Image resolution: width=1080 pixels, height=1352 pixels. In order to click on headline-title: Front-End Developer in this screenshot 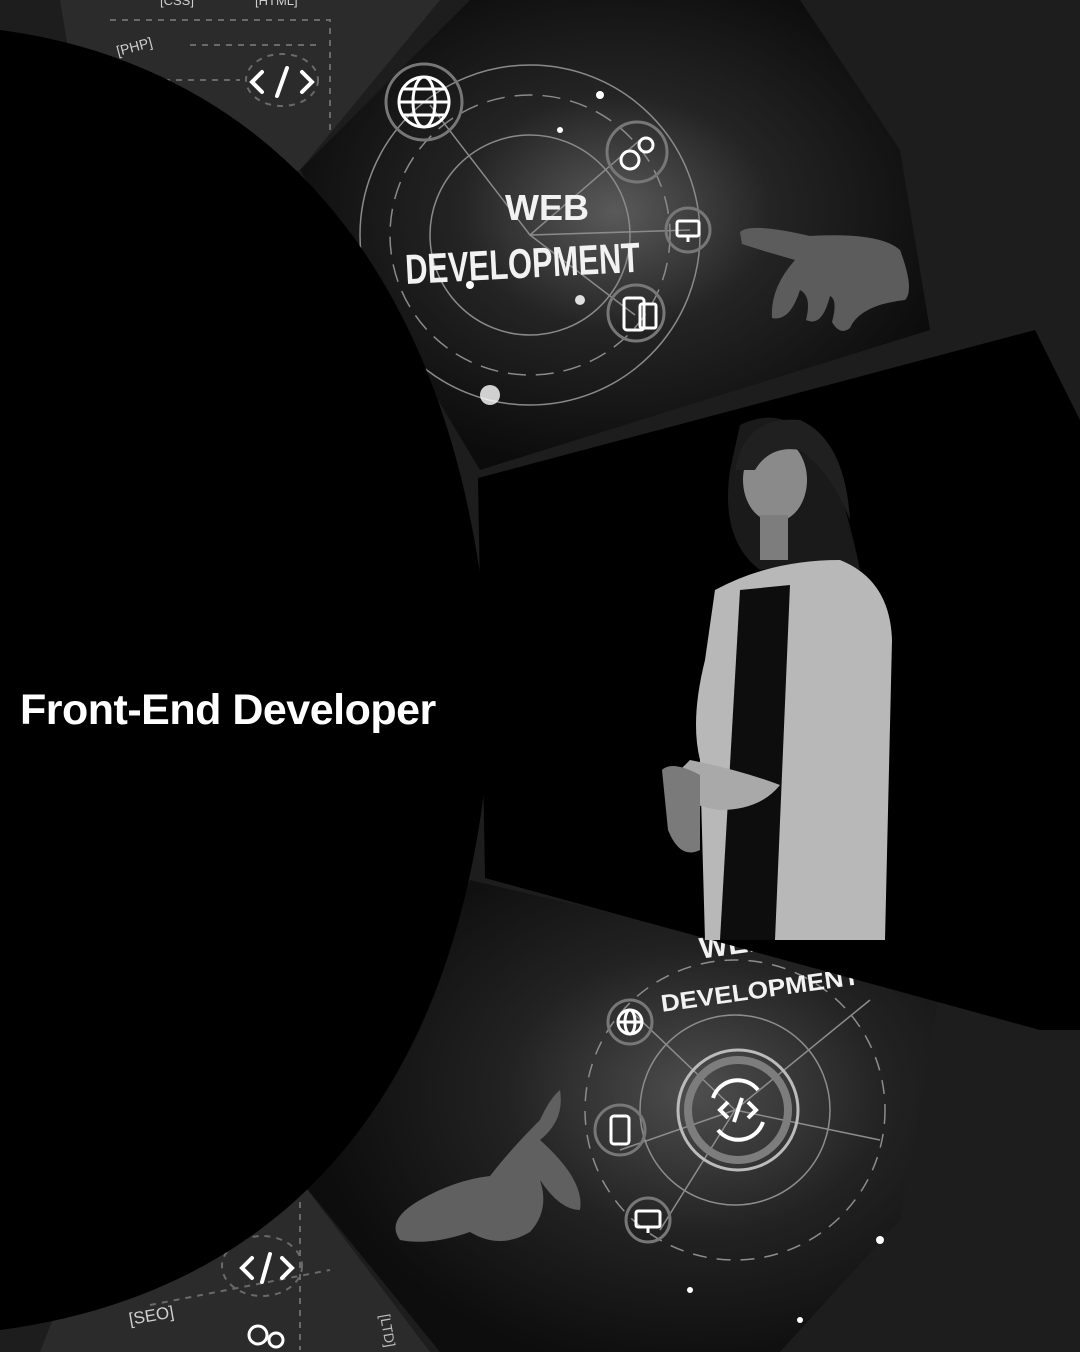, I will do `click(228, 710)`.